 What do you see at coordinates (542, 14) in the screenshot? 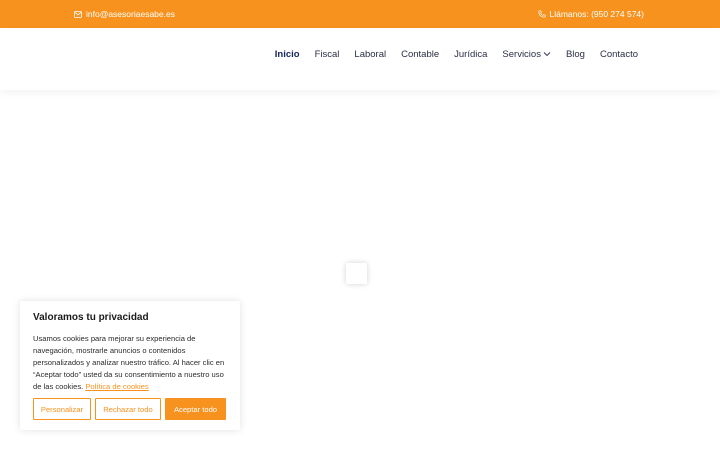
I see `phone-icon` at bounding box center [542, 14].